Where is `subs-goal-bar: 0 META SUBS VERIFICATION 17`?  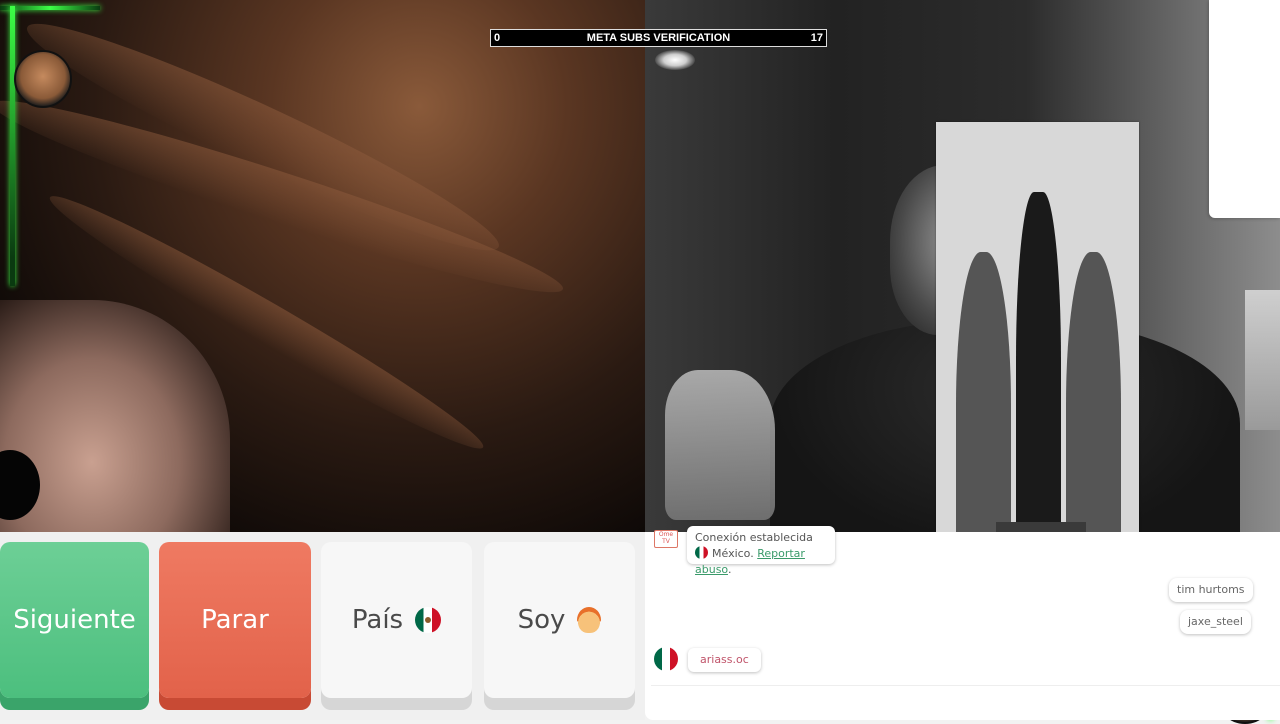 subs-goal-bar: 0 META SUBS VERIFICATION 17 is located at coordinates (658, 38).